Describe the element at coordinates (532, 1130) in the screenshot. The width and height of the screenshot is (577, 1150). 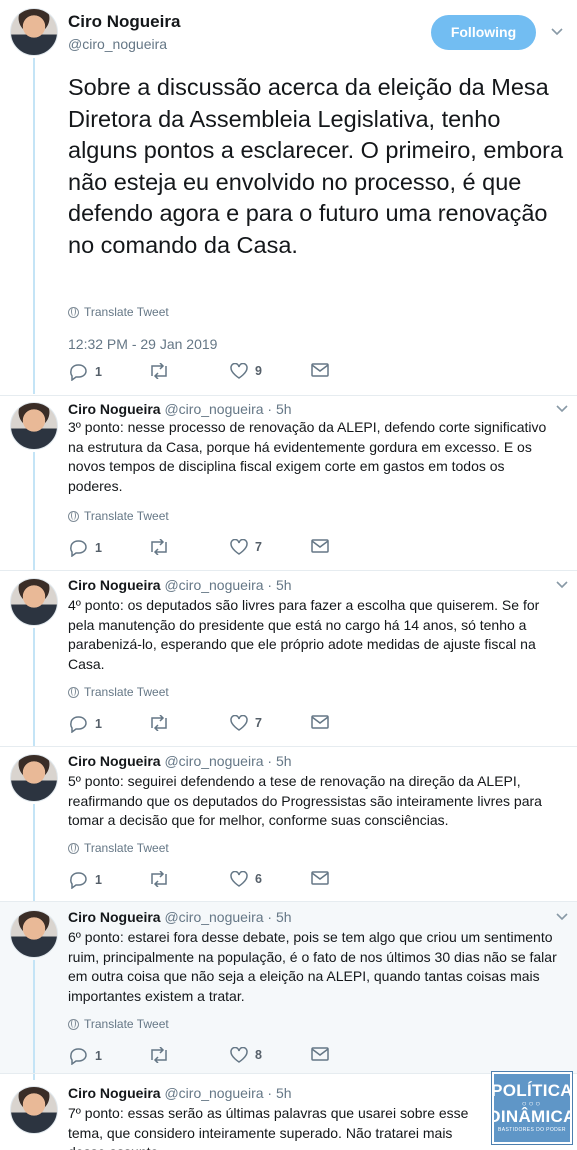
I see `logo-tagline: BASTIDORES DO PODER` at that location.